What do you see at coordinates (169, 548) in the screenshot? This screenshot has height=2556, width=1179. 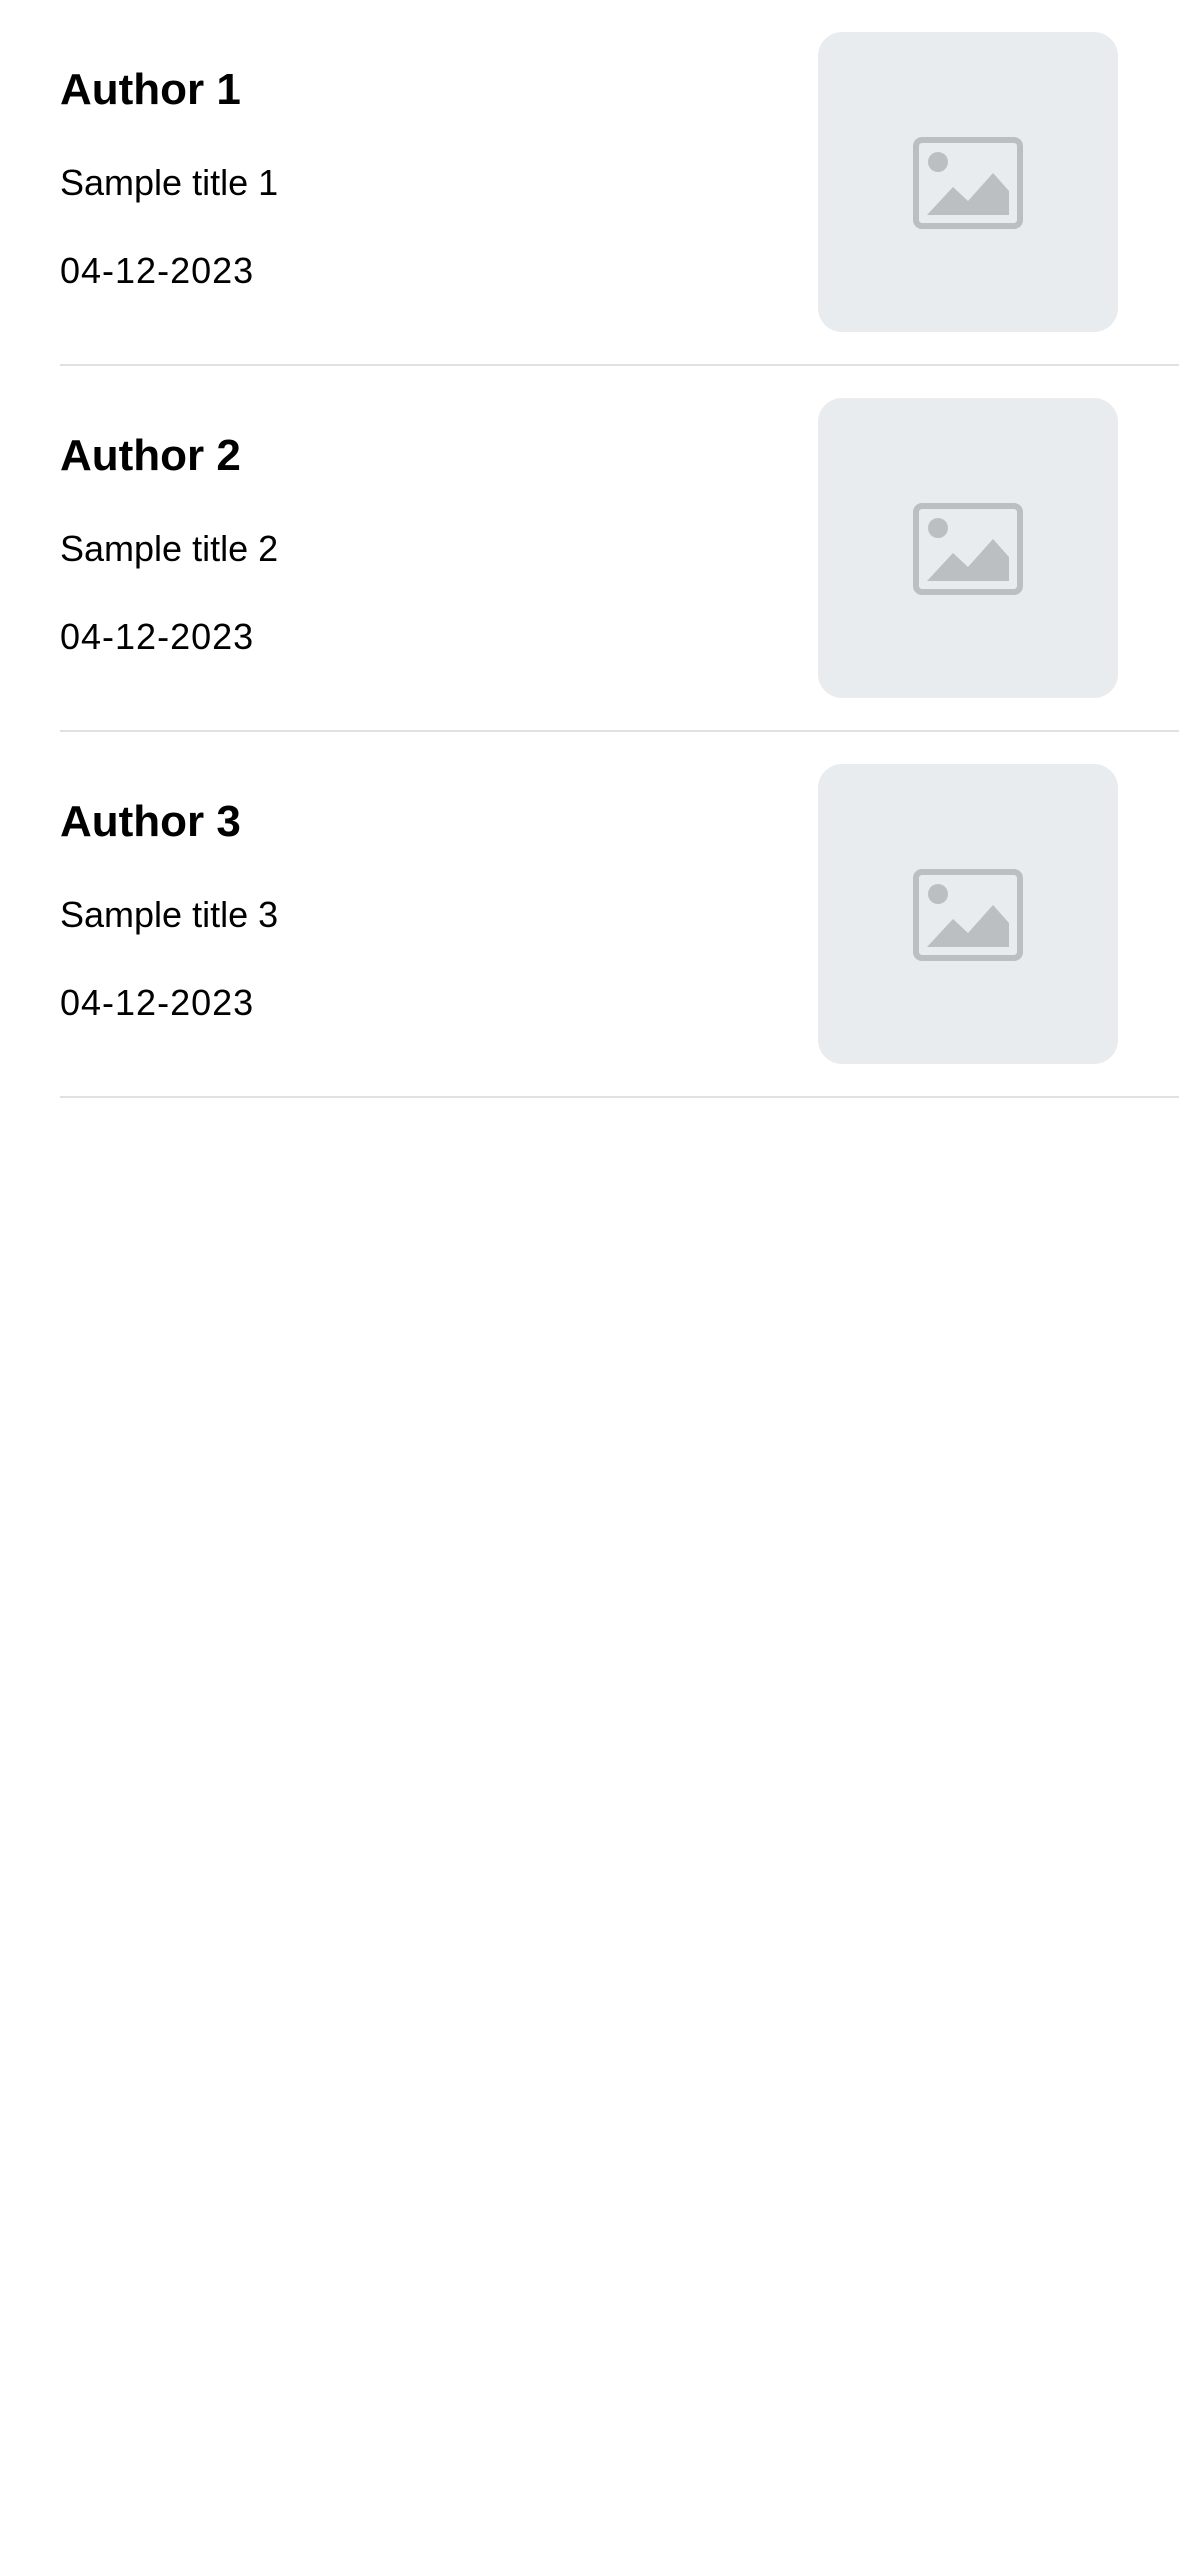 I see `item-title: Sample title 2` at bounding box center [169, 548].